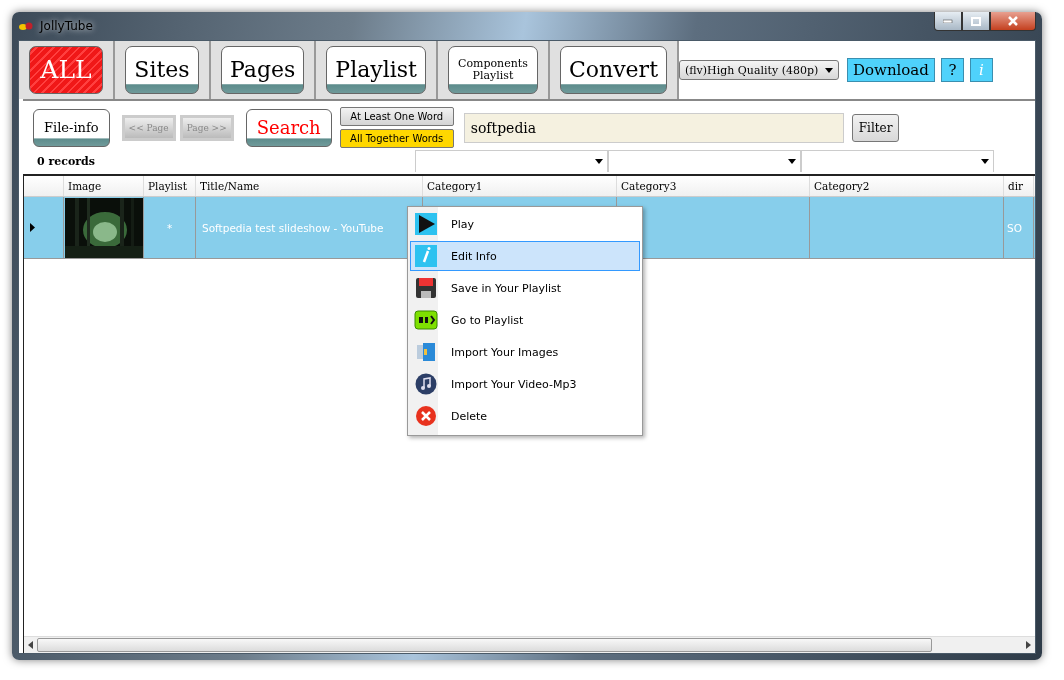 Image resolution: width=1064 pixels, height=680 pixels. Describe the element at coordinates (293, 227) in the screenshot. I see `table-cell: Softpedia test slideshow - YouTube` at that location.